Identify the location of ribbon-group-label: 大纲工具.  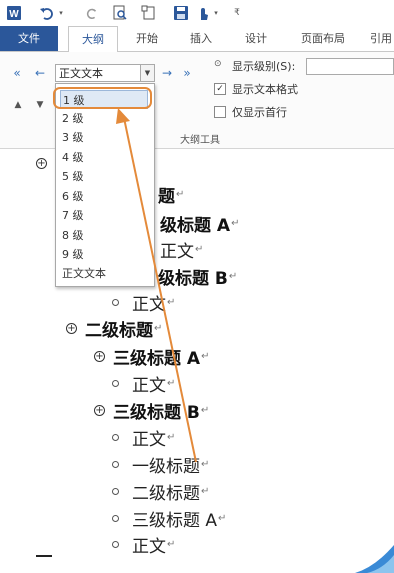
(200, 140).